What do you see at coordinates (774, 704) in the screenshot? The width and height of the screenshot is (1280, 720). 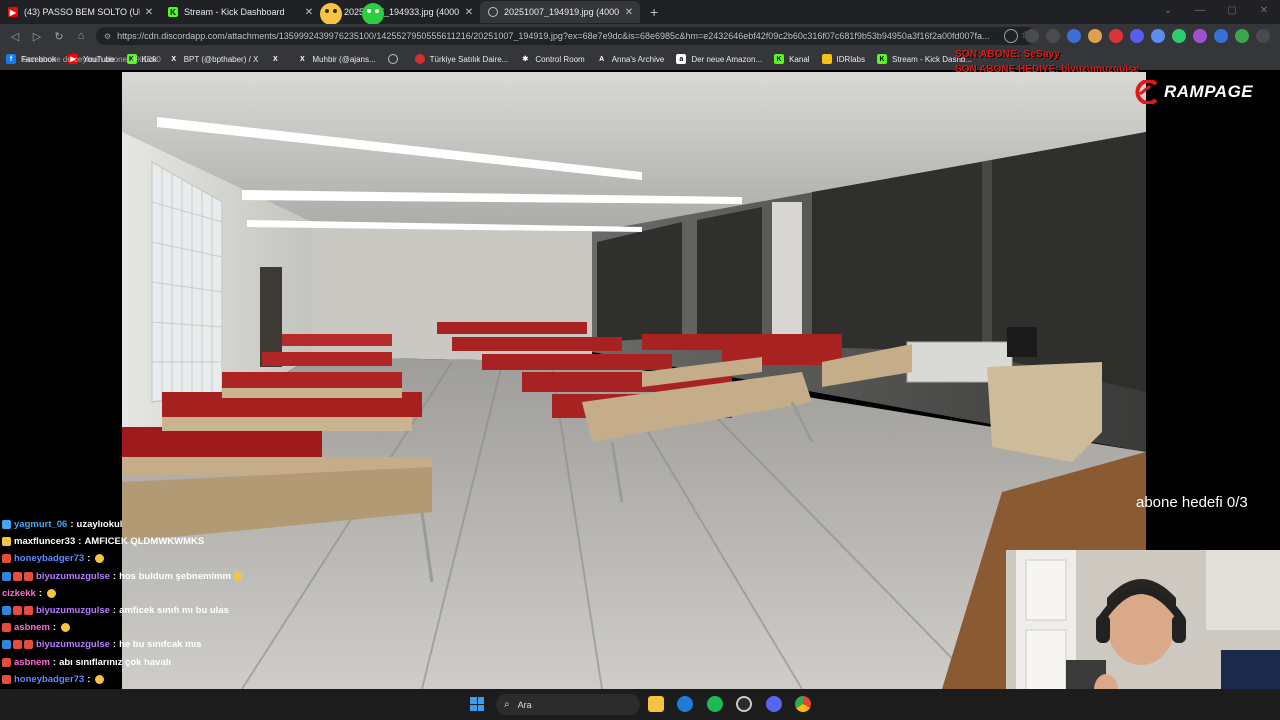 I see `discord-icon` at bounding box center [774, 704].